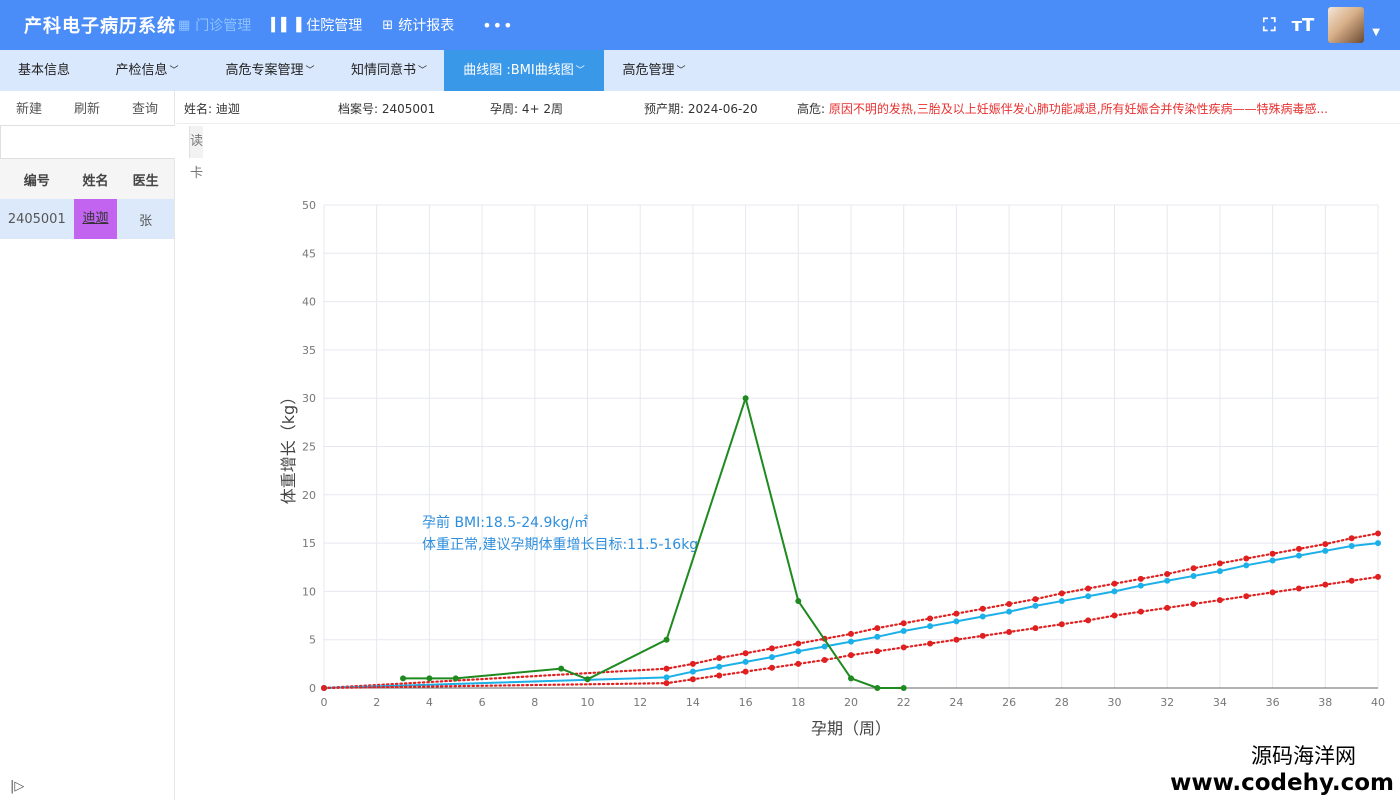 The width and height of the screenshot is (1400, 804). I want to click on info-record: 档案号: 2405001, so click(386, 108).